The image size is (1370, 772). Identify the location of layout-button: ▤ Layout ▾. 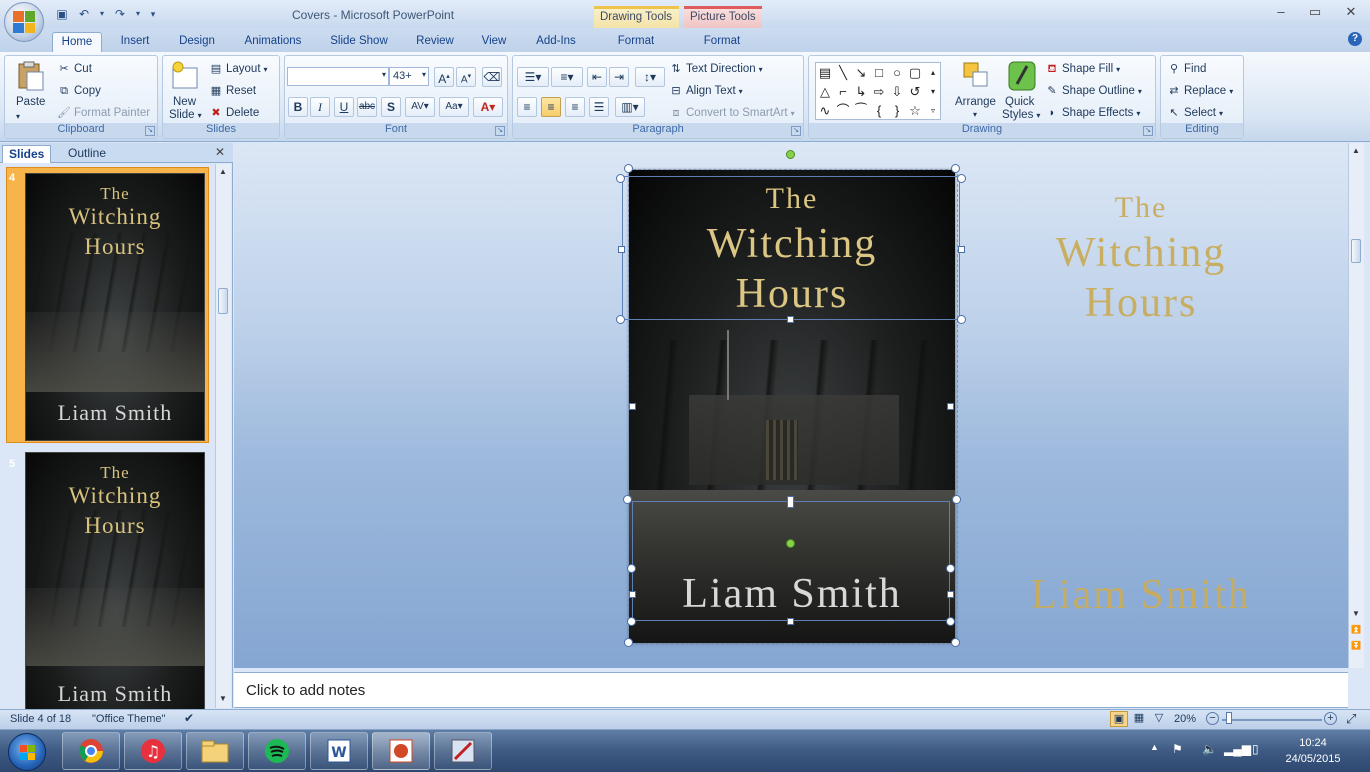
(238, 69).